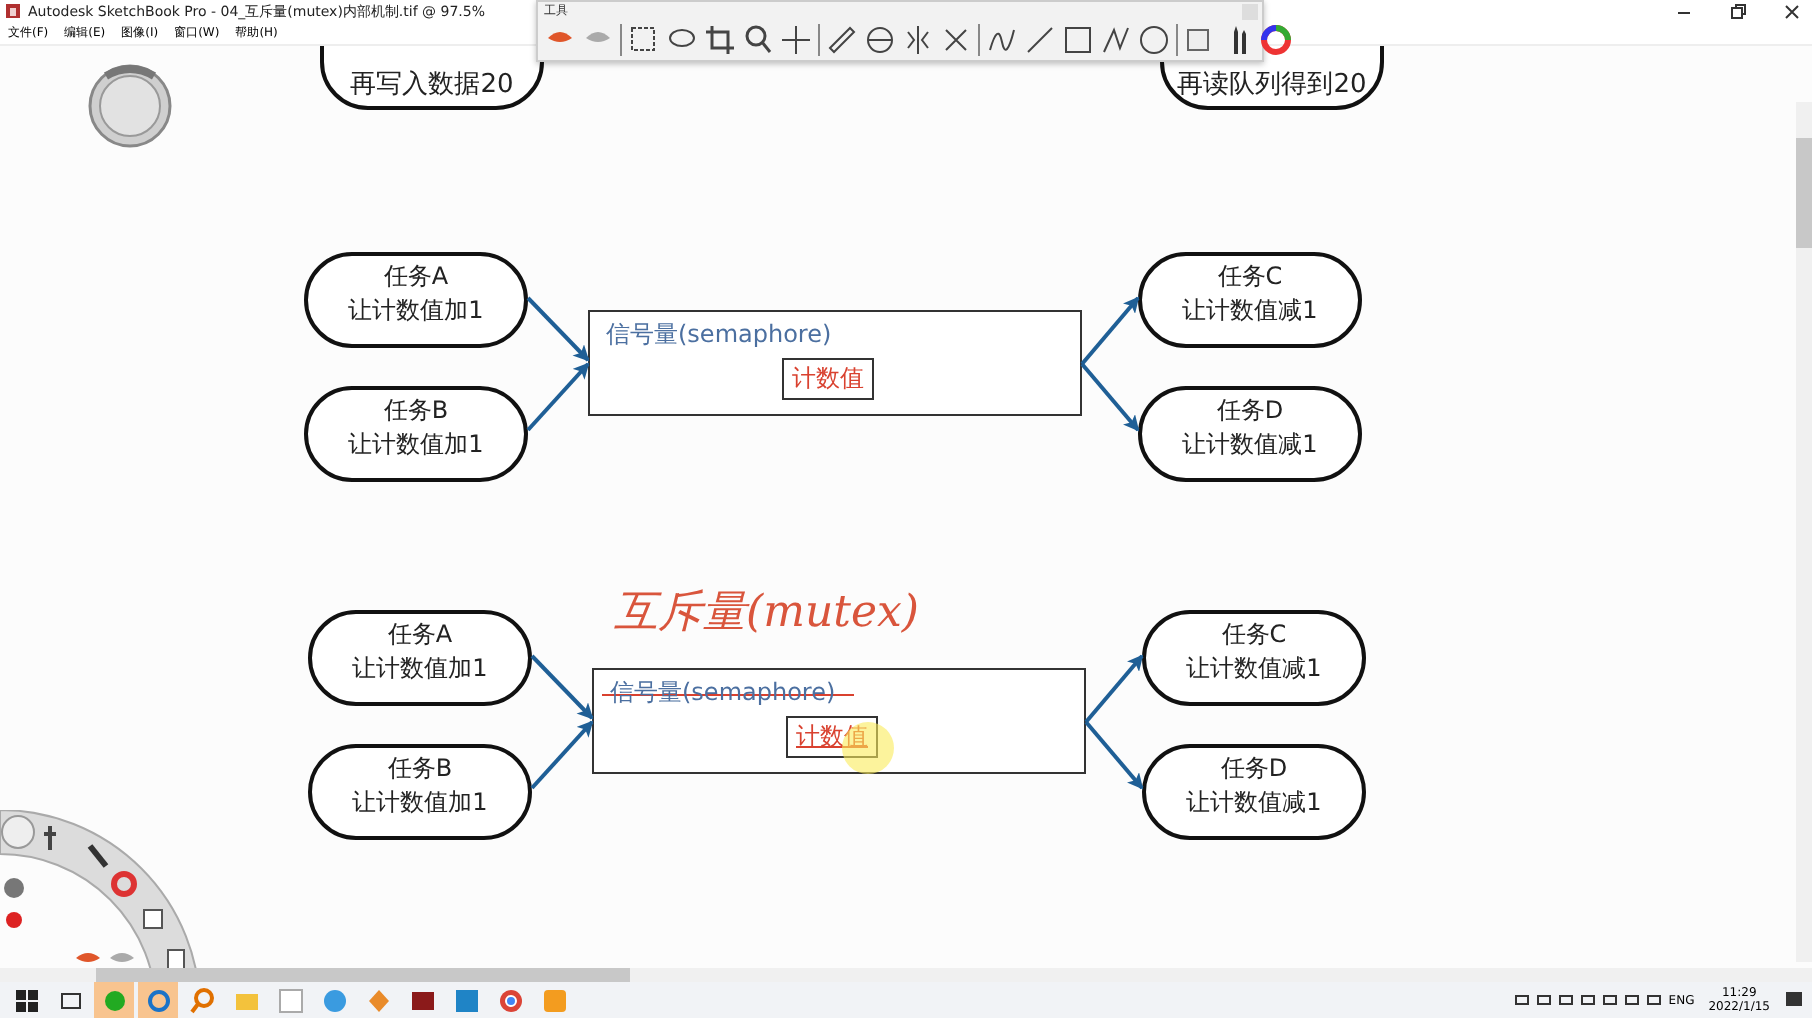  I want to click on app-icon, so click(13, 11).